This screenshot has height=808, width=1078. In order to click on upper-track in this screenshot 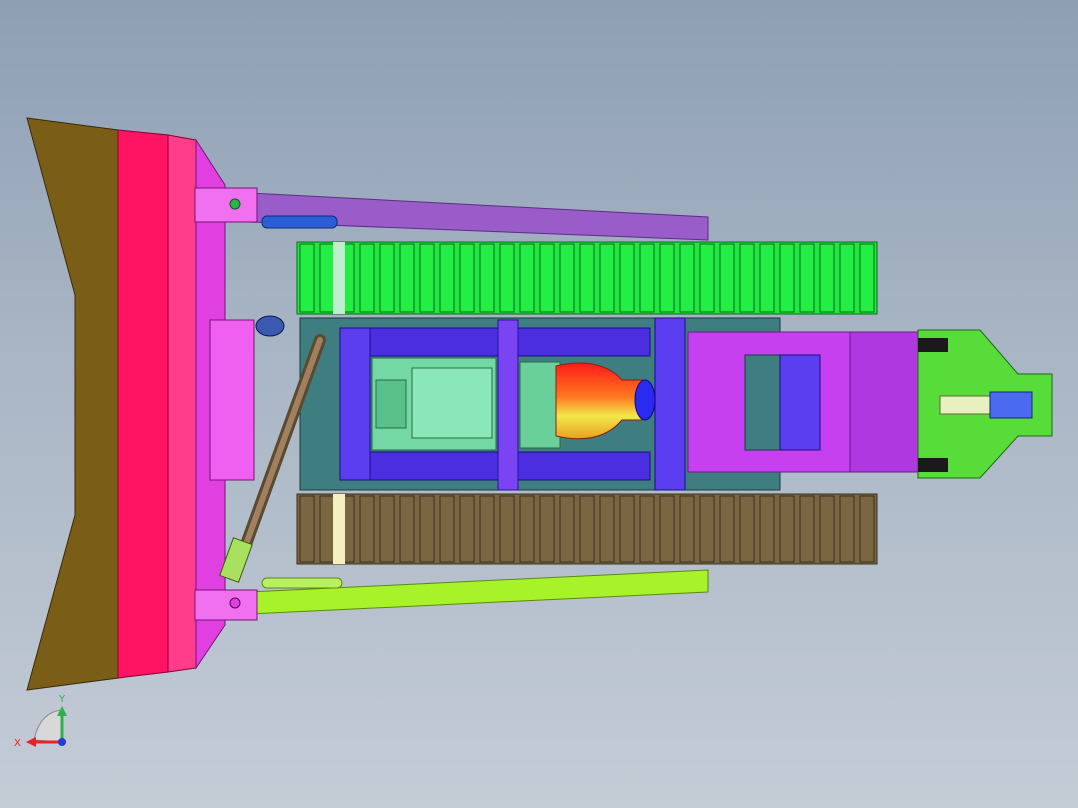, I will do `click(587, 278)`.